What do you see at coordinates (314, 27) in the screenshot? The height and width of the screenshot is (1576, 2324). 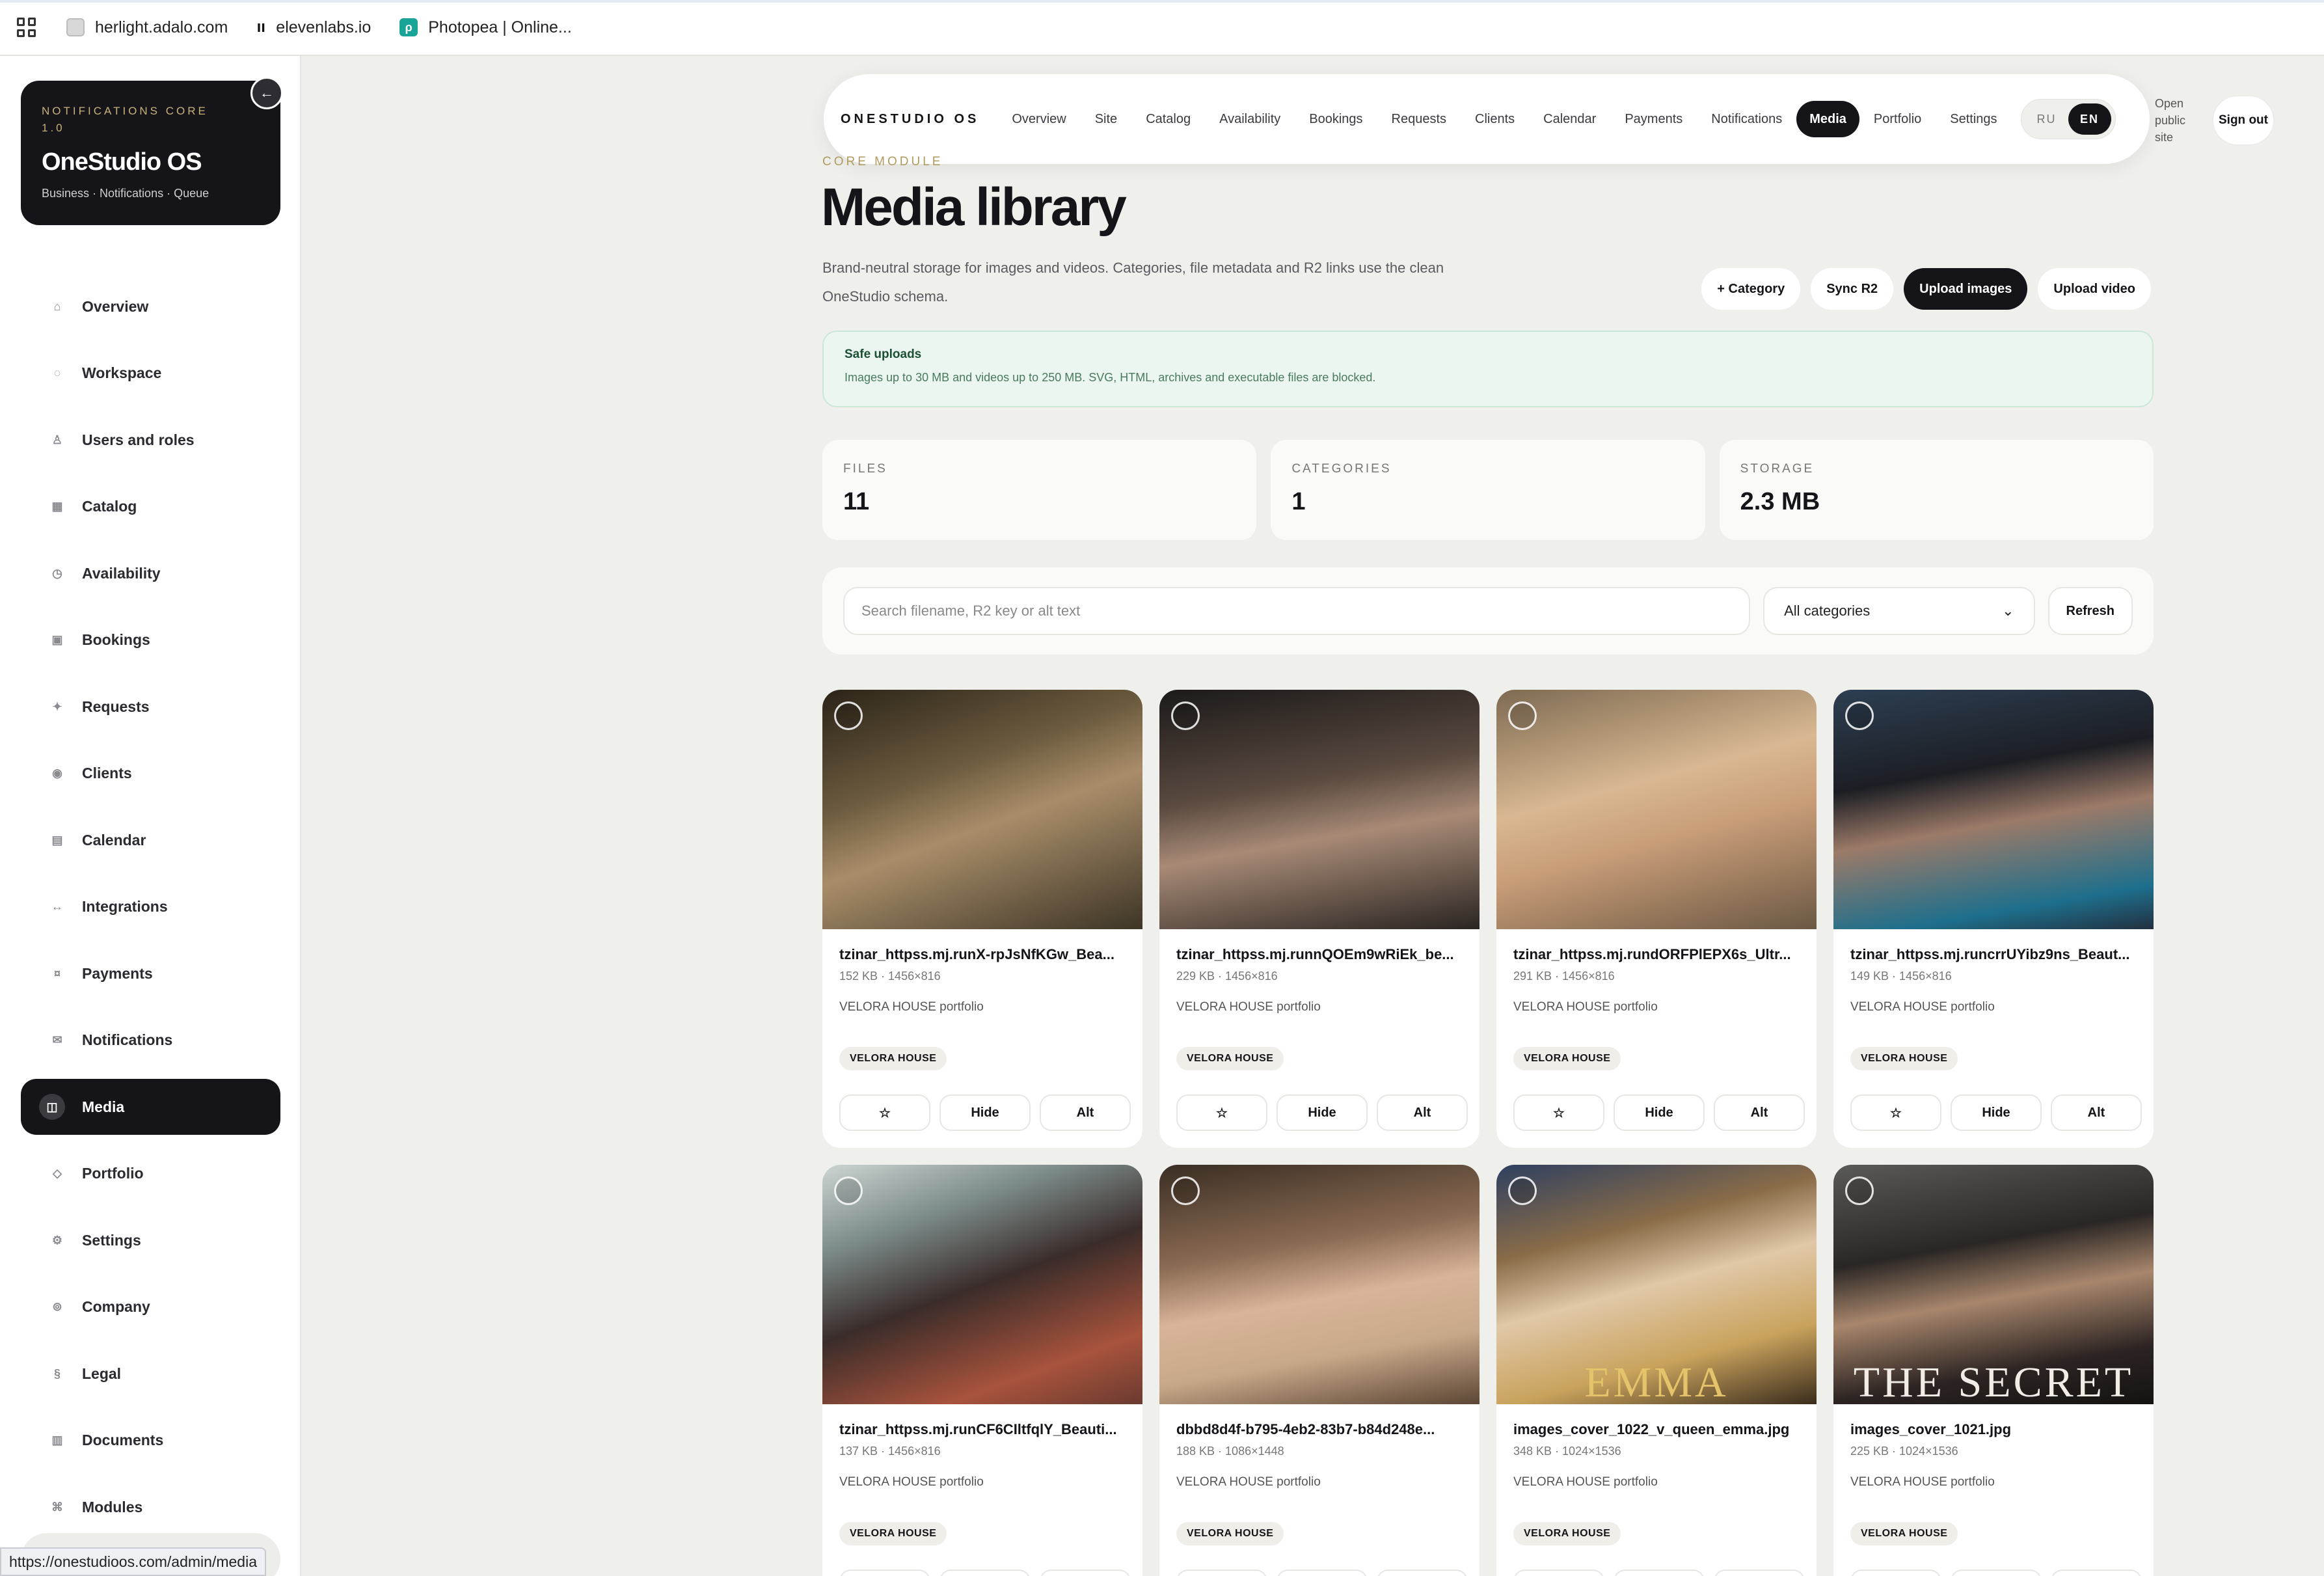 I see `bookmark-elevenlabs: ıı elevenlabs.io` at bounding box center [314, 27].